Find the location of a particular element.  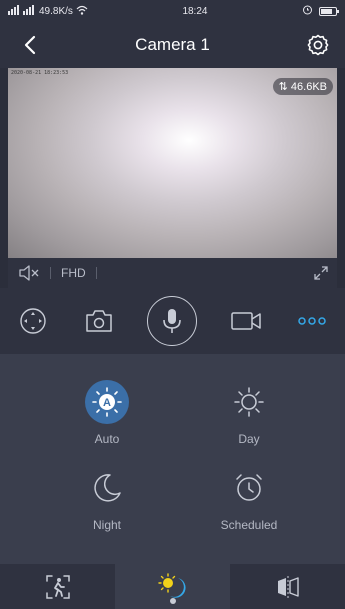

chevron-left-icon is located at coordinates (30, 45).